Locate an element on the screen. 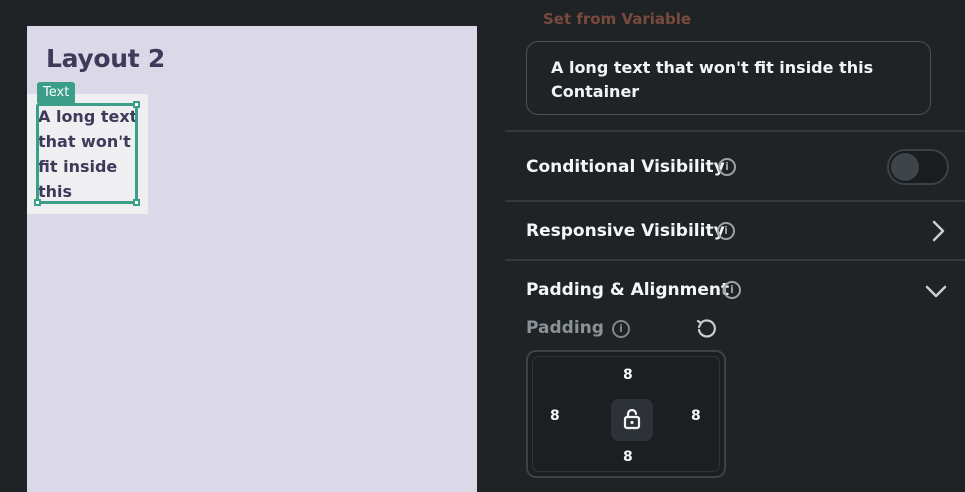 The image size is (965, 492). padding-right-value: 8 is located at coordinates (696, 416).